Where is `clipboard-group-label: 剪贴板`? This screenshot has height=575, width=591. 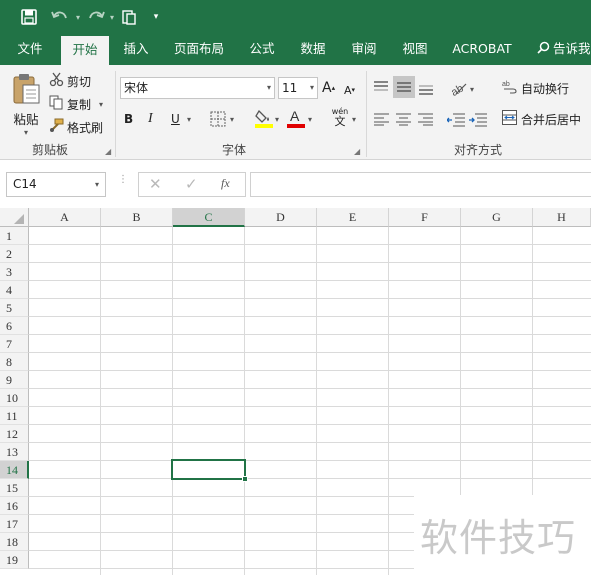 clipboard-group-label: 剪贴板 is located at coordinates (50, 150).